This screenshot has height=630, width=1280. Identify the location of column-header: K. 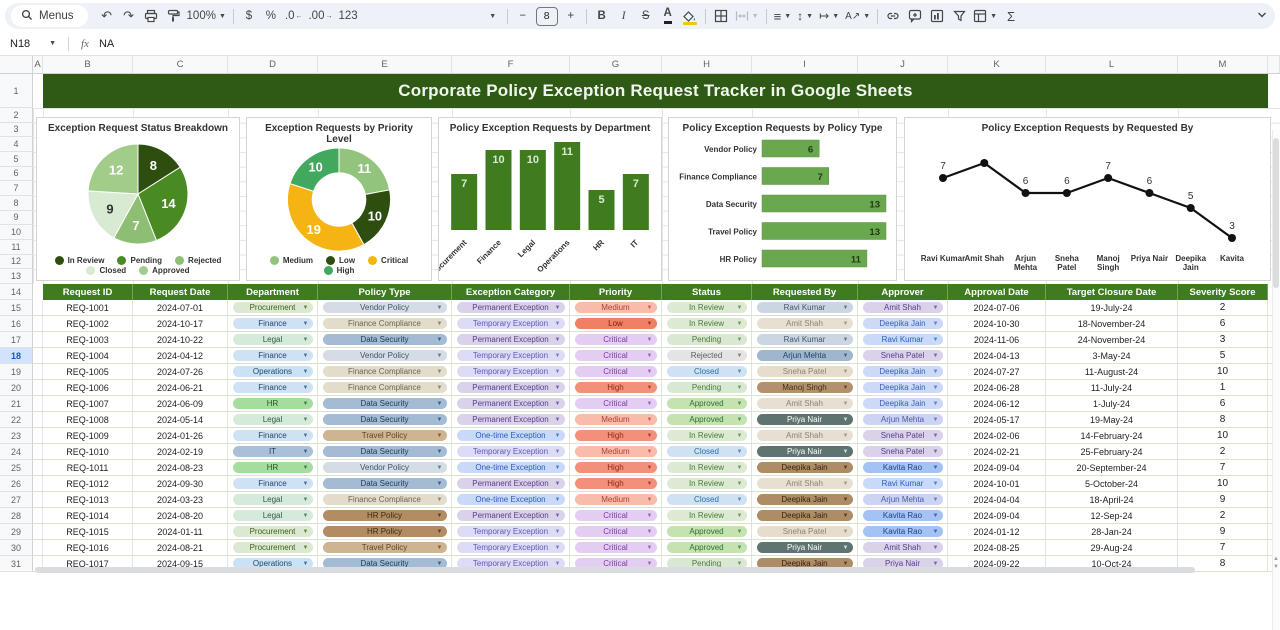
(997, 65).